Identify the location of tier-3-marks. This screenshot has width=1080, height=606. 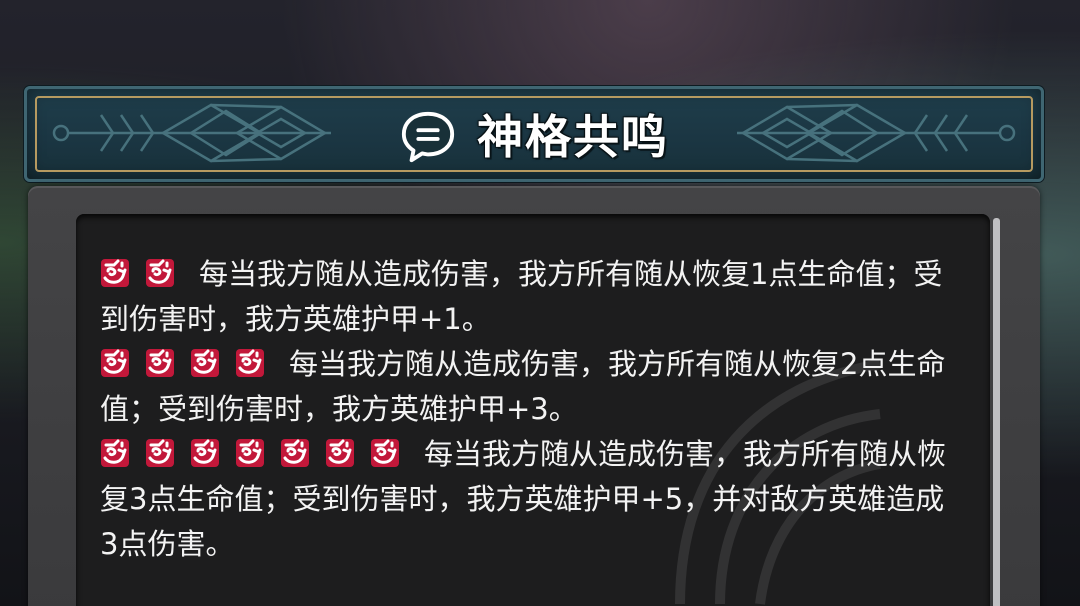
(262, 454).